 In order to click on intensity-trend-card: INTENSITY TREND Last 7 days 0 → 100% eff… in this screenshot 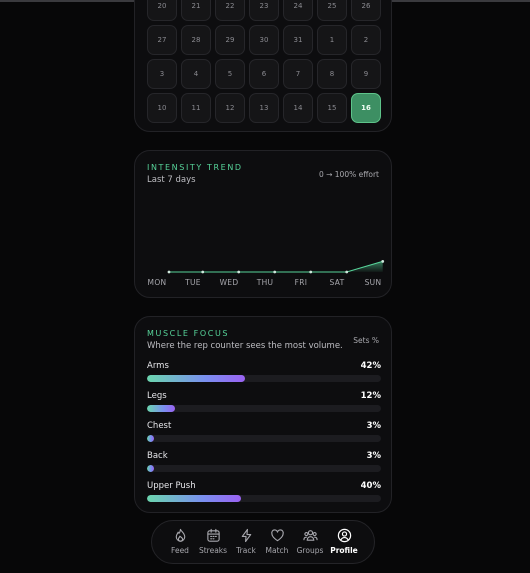, I will do `click(263, 224)`.